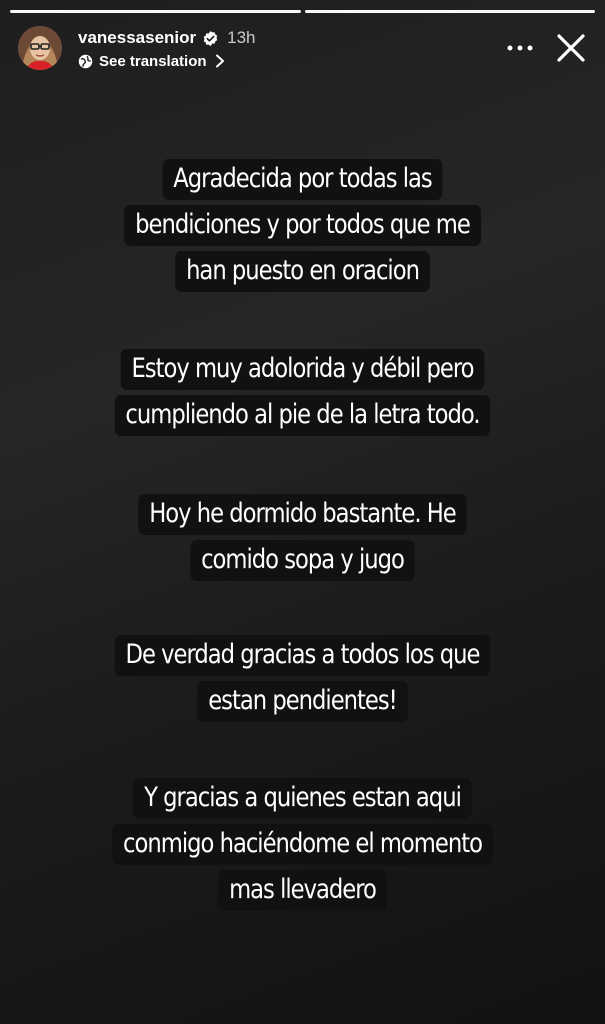 This screenshot has width=605, height=1024. I want to click on post-time: 13h, so click(241, 37).